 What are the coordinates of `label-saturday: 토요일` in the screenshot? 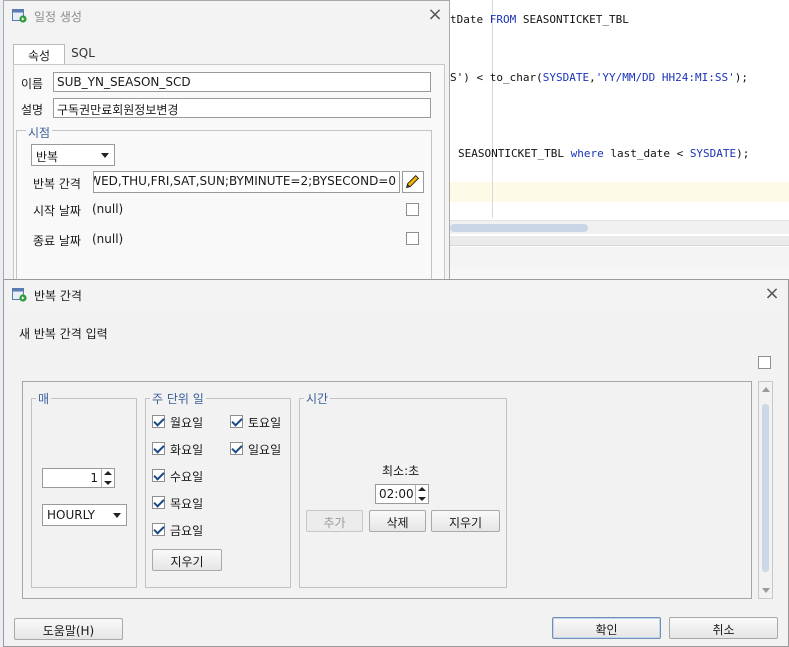 It's located at (265, 423).